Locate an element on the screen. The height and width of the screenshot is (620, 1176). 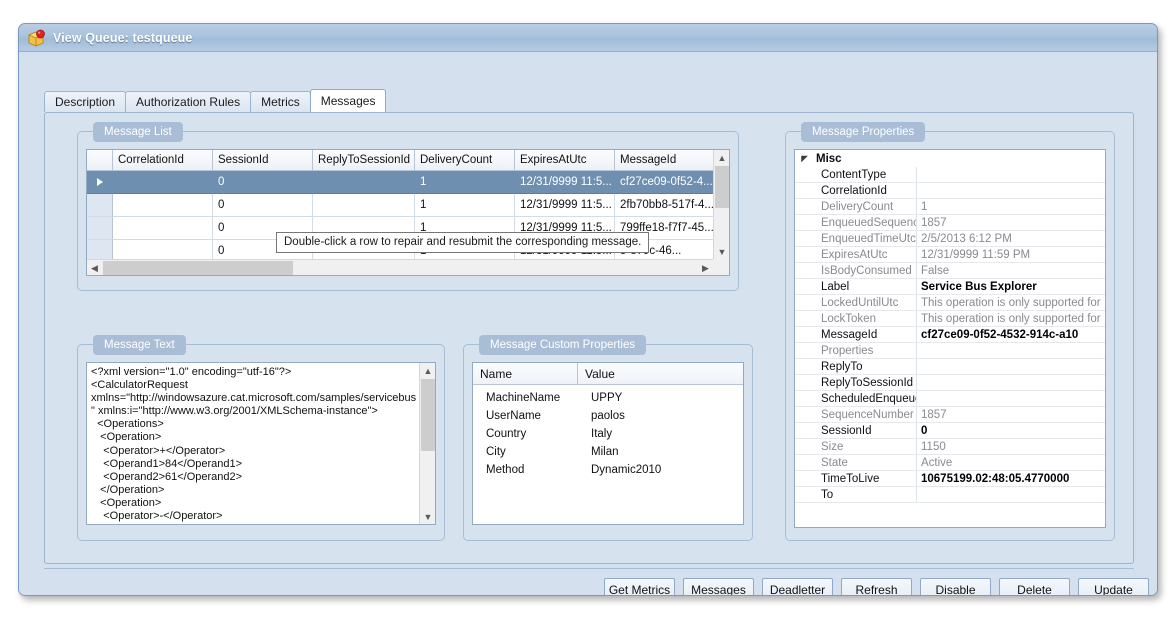
tab-metrics: Metrics is located at coordinates (280, 101).